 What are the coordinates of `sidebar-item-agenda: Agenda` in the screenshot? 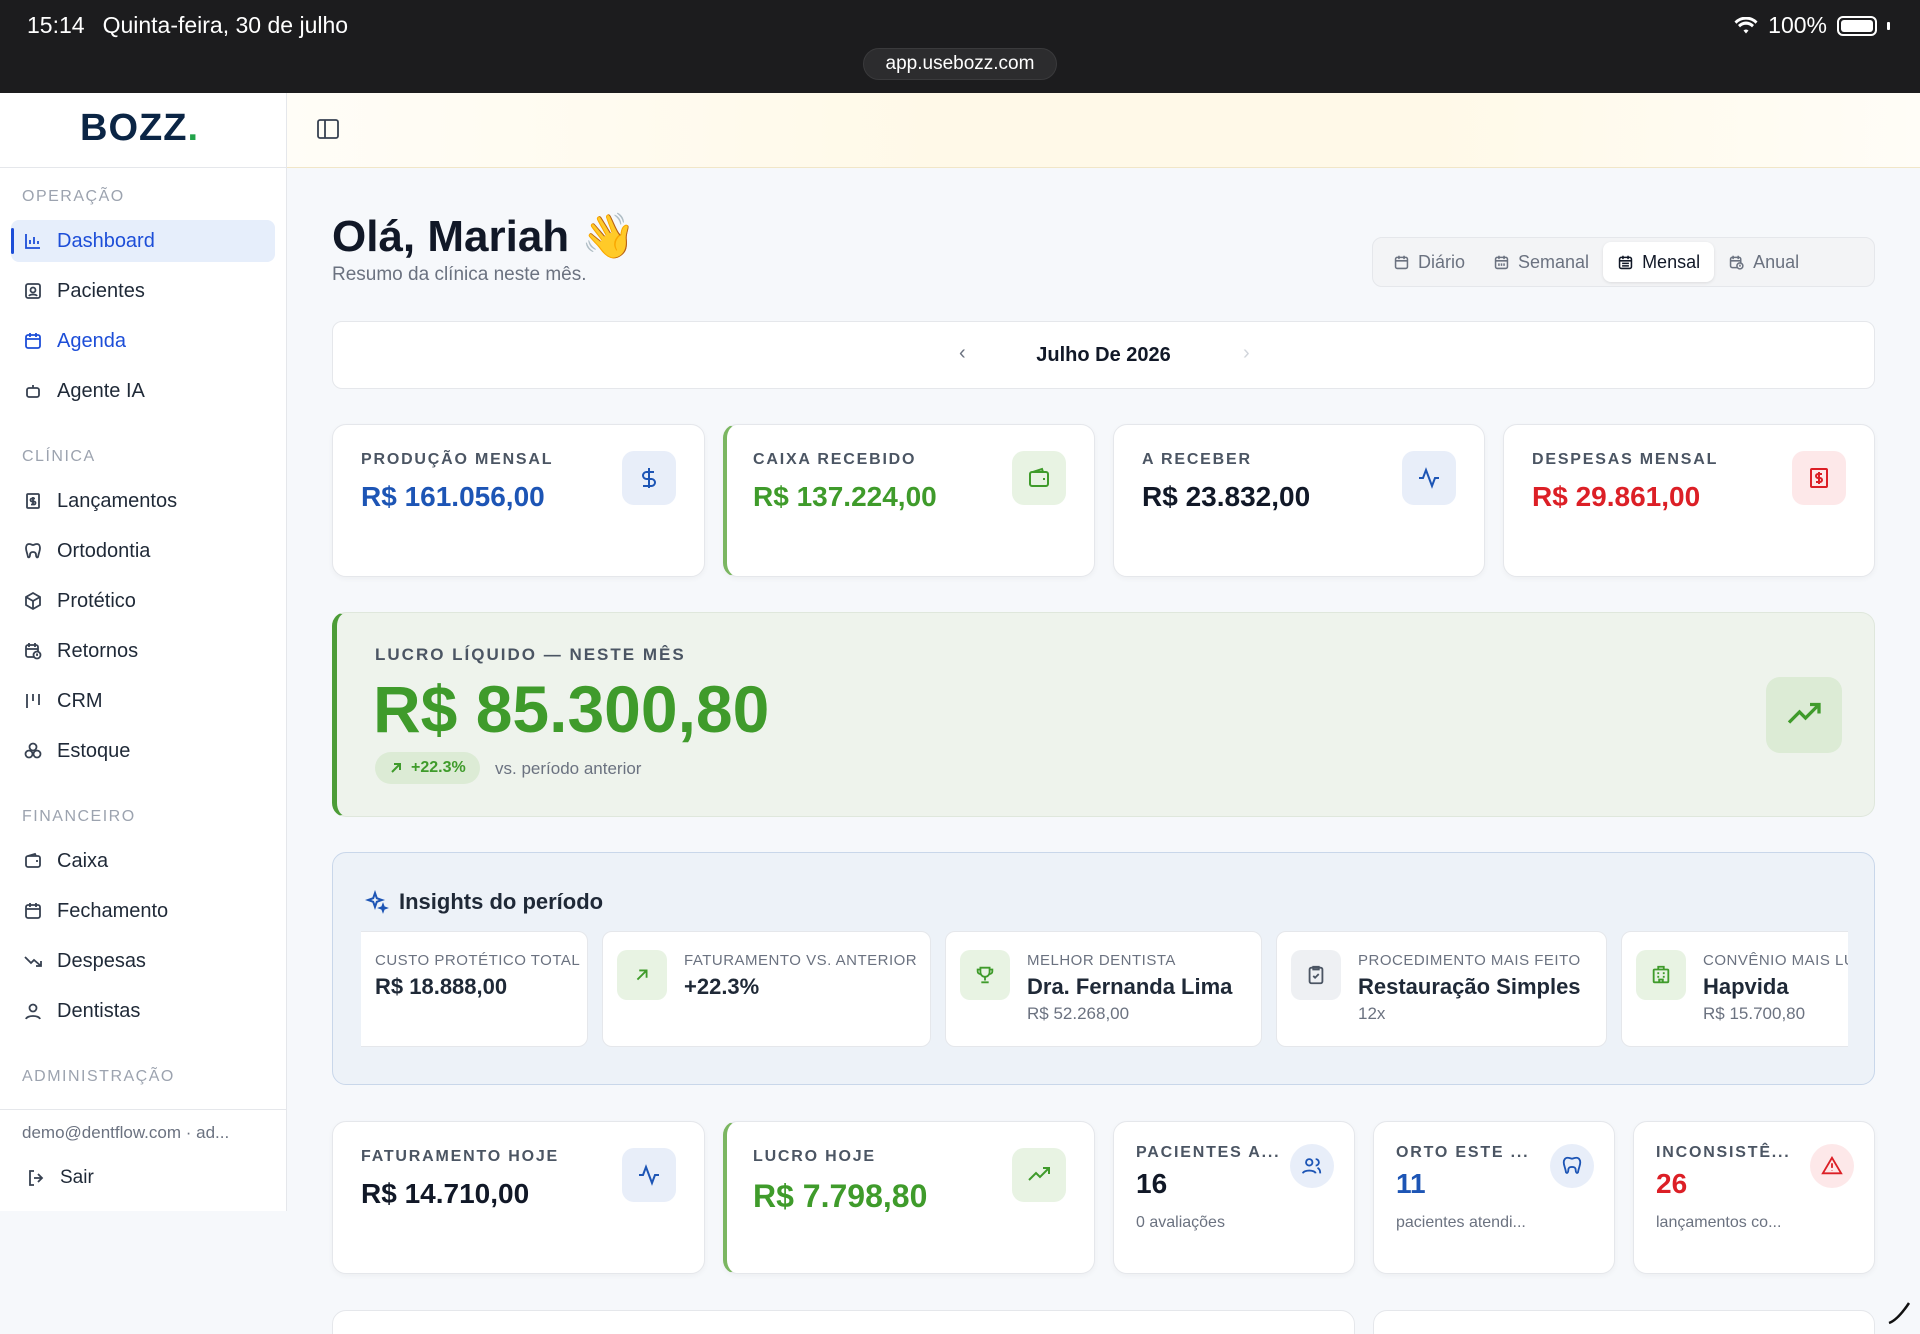 It's located at (143, 341).